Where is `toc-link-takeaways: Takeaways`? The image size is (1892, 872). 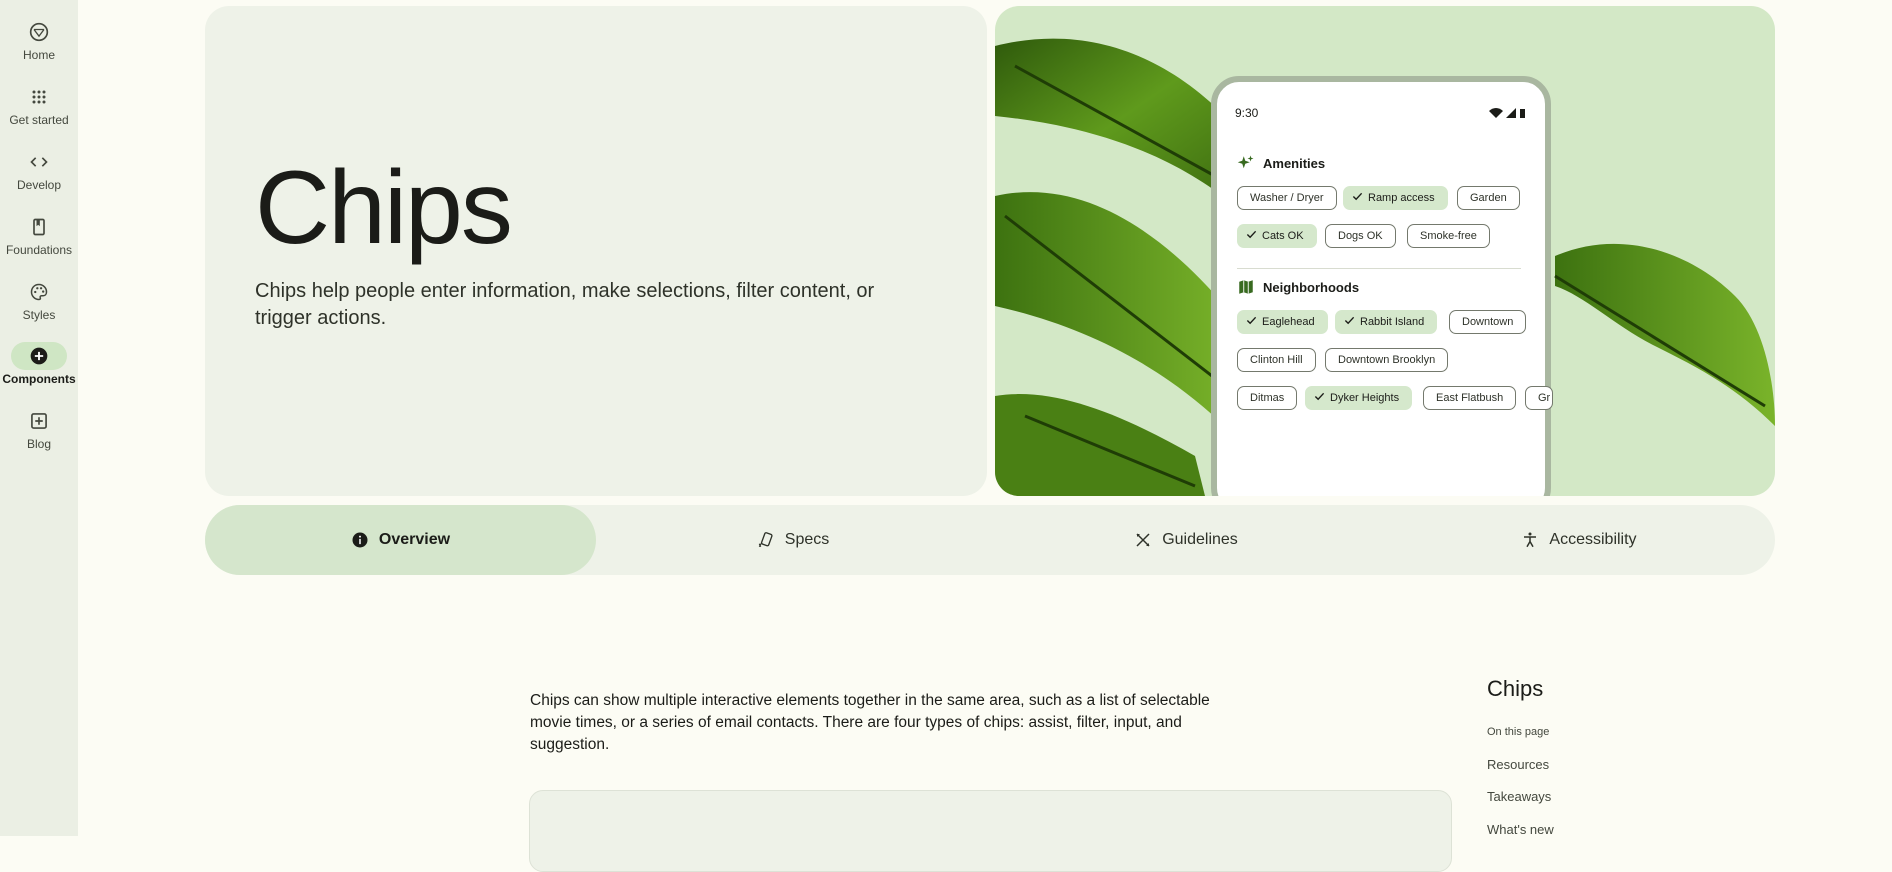 toc-link-takeaways: Takeaways is located at coordinates (1519, 796).